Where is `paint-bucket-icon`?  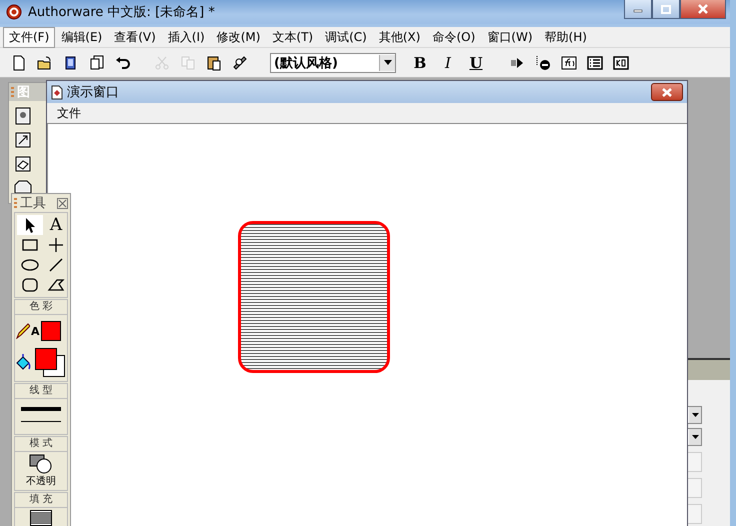 paint-bucket-icon is located at coordinates (24, 362).